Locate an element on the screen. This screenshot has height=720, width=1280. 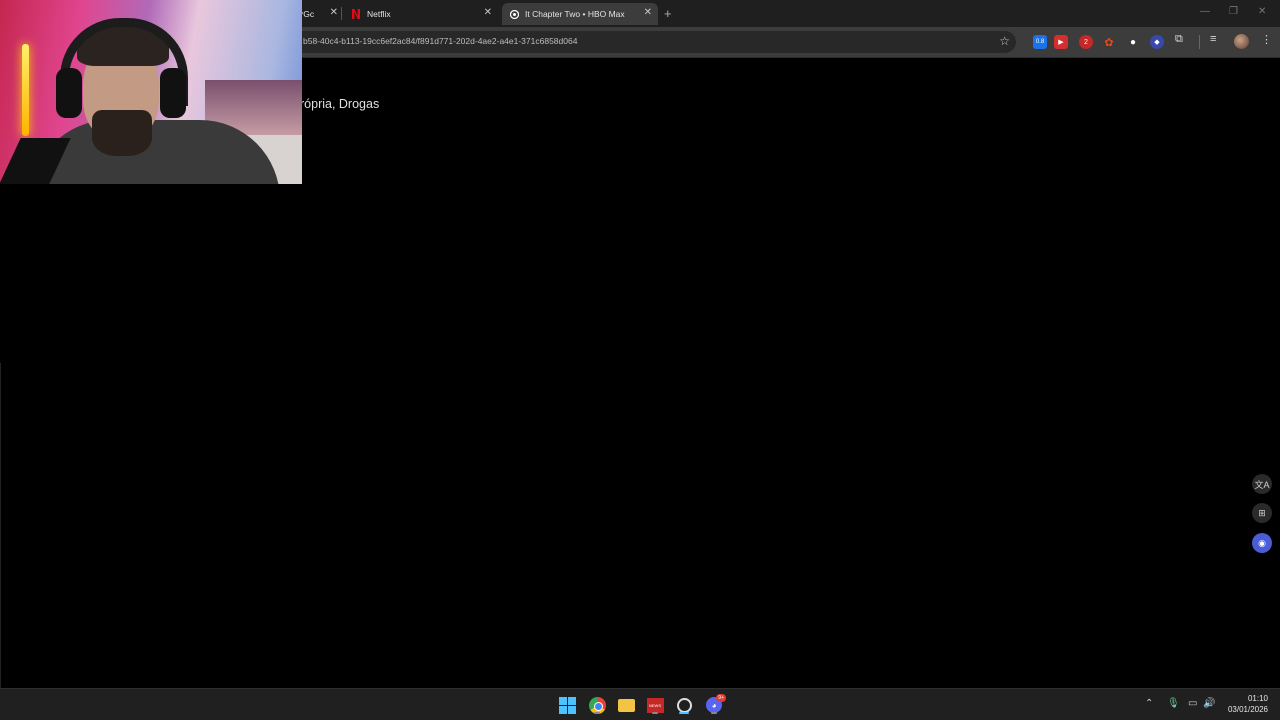
edge-line is located at coordinates (0, 541).